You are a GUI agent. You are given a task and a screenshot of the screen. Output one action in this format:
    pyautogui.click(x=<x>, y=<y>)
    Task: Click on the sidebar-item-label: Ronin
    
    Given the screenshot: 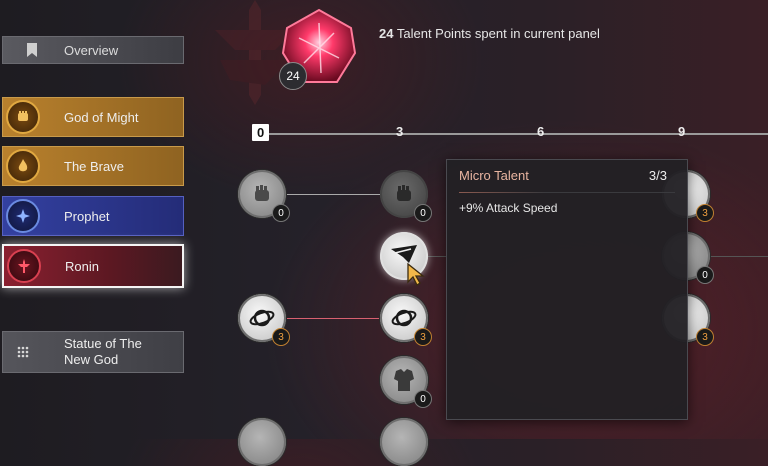 What is the action you would take?
    pyautogui.click(x=82, y=266)
    